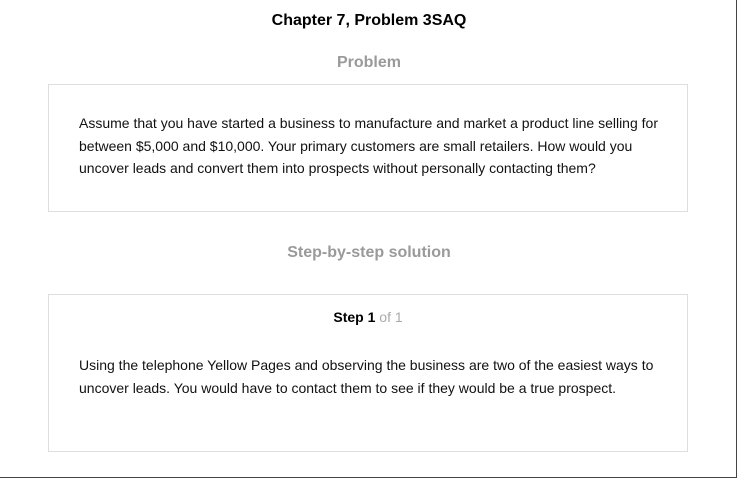 Image resolution: width=738 pixels, height=479 pixels. I want to click on step-number: 1, so click(371, 317).